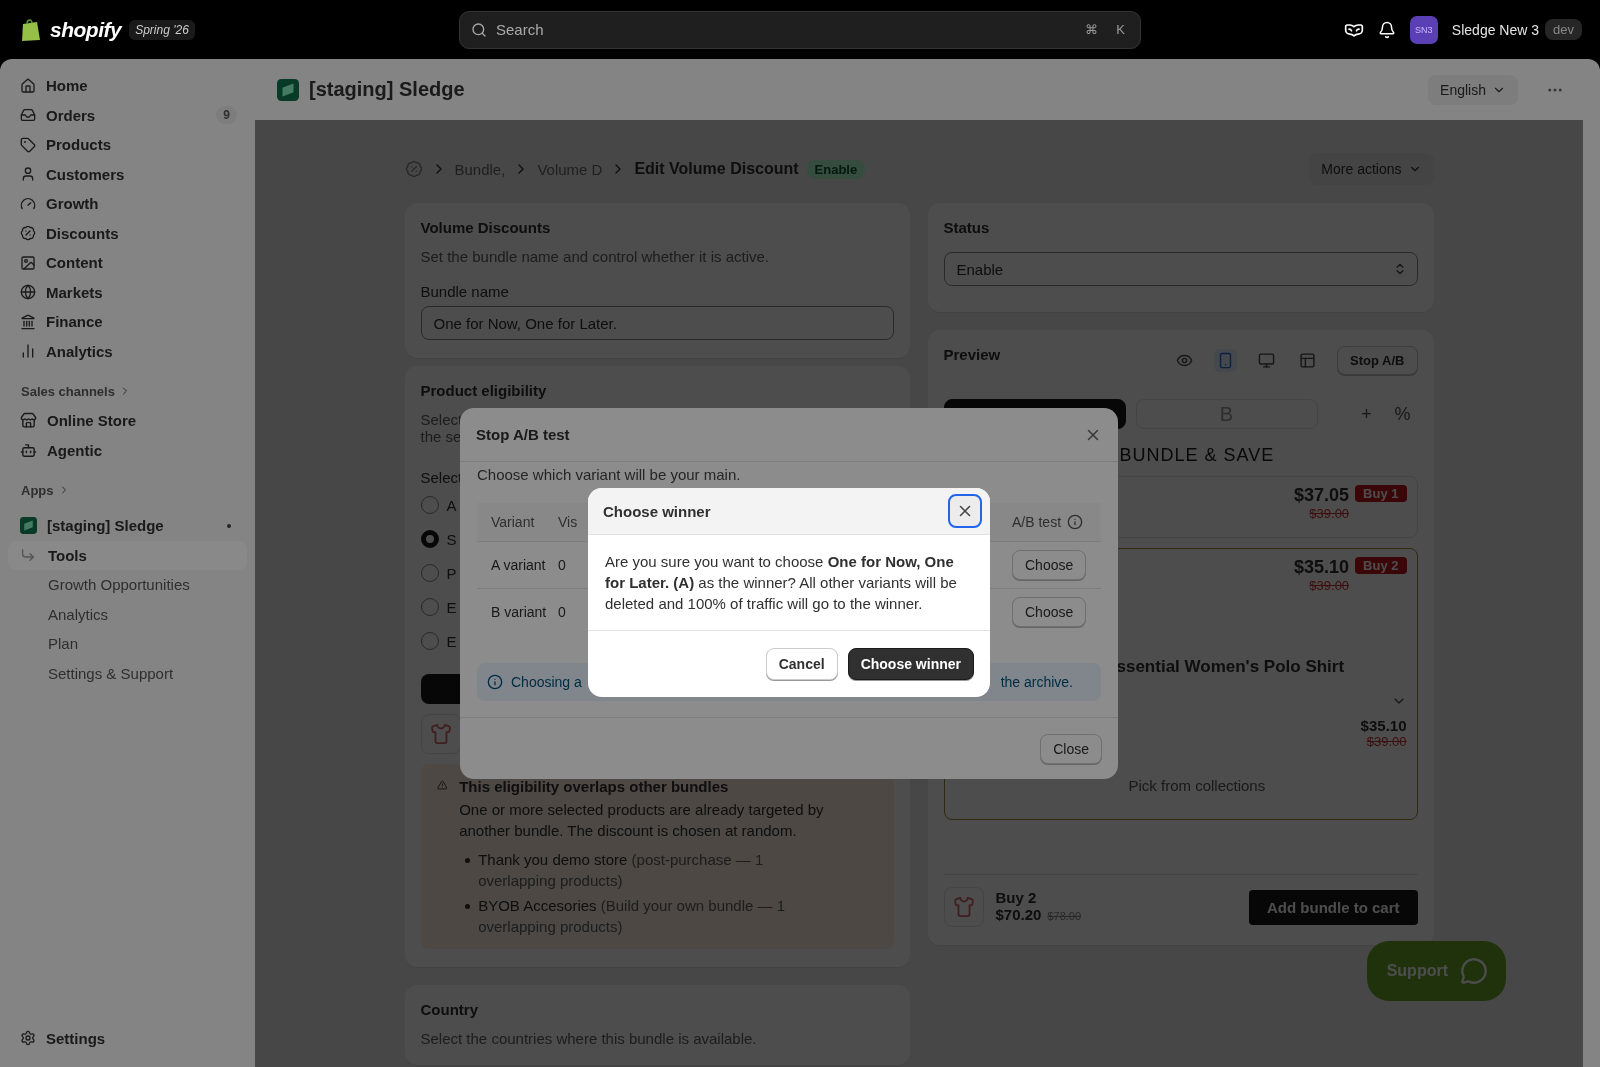  I want to click on nav-item: Customers, so click(127, 174).